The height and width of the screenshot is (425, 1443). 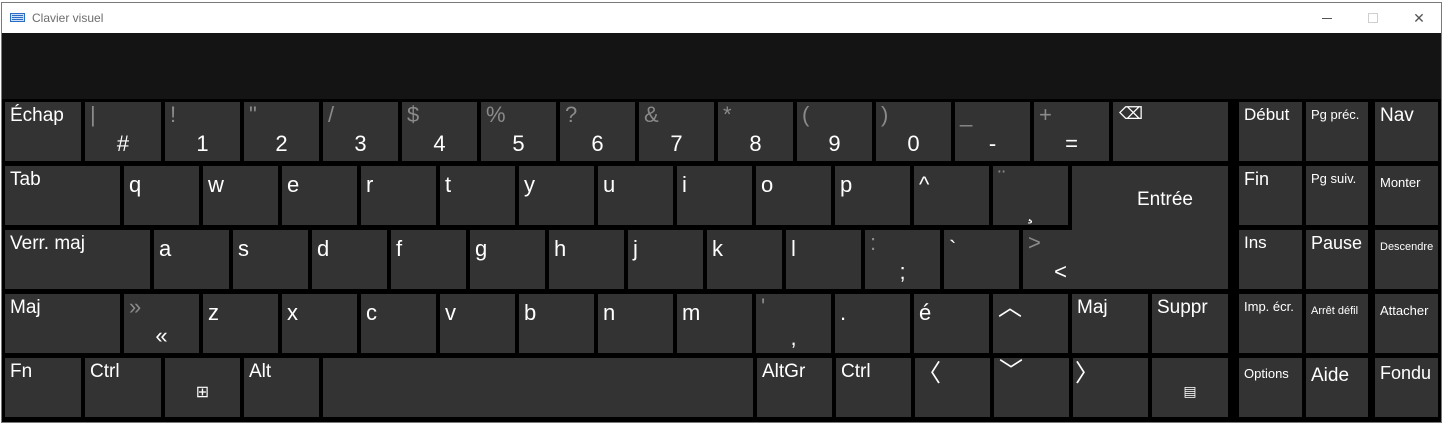 I want to click on key-w: w, so click(x=240, y=195).